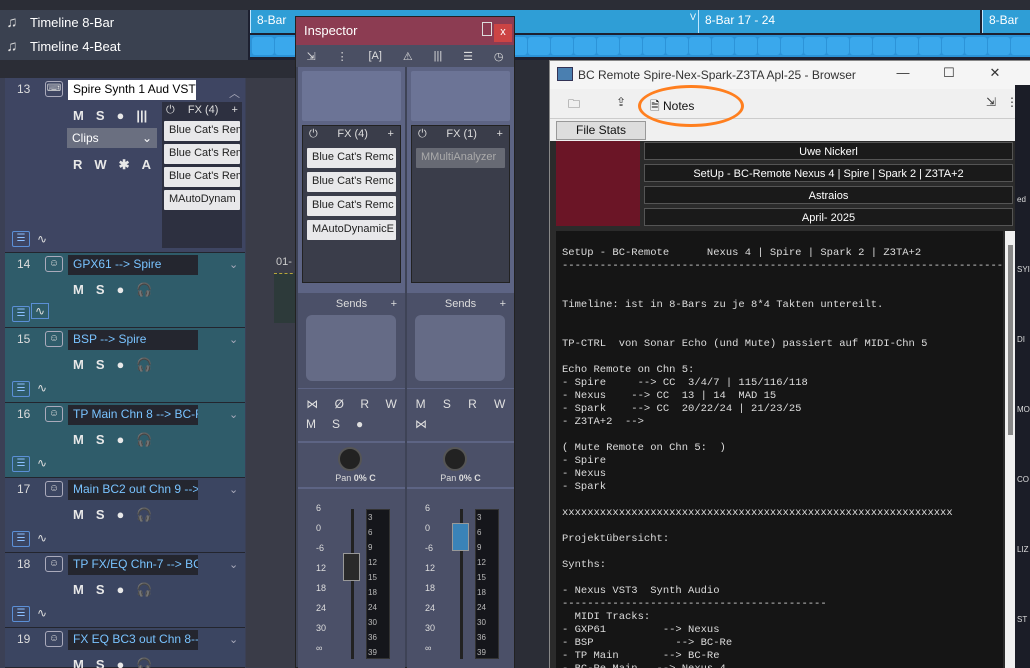 The height and width of the screenshot is (668, 1030). Describe the element at coordinates (503, 33) in the screenshot. I see `close-button: x` at that location.